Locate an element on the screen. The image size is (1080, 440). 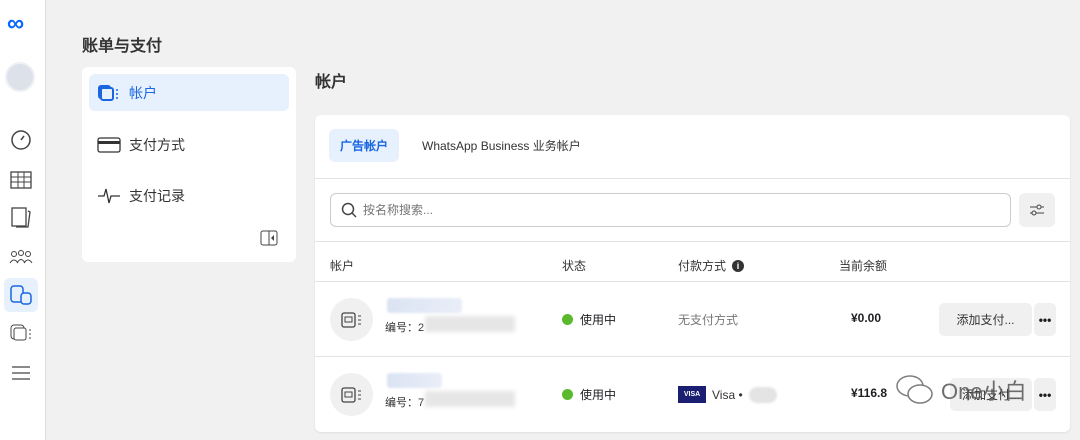
column-header-payment: 付款方式 i is located at coordinates (711, 265).